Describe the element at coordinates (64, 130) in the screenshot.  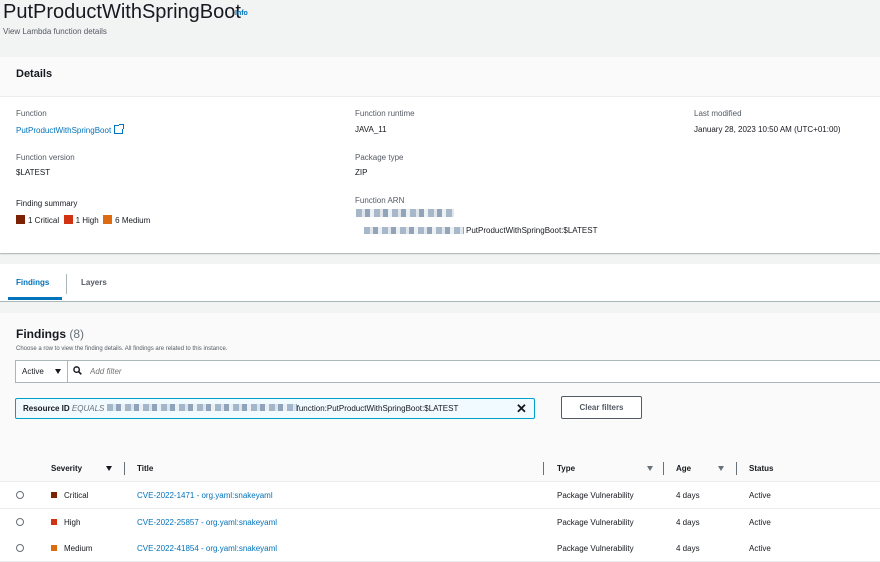
I see `function-link-text: PutProductWithSpringBoot` at that location.